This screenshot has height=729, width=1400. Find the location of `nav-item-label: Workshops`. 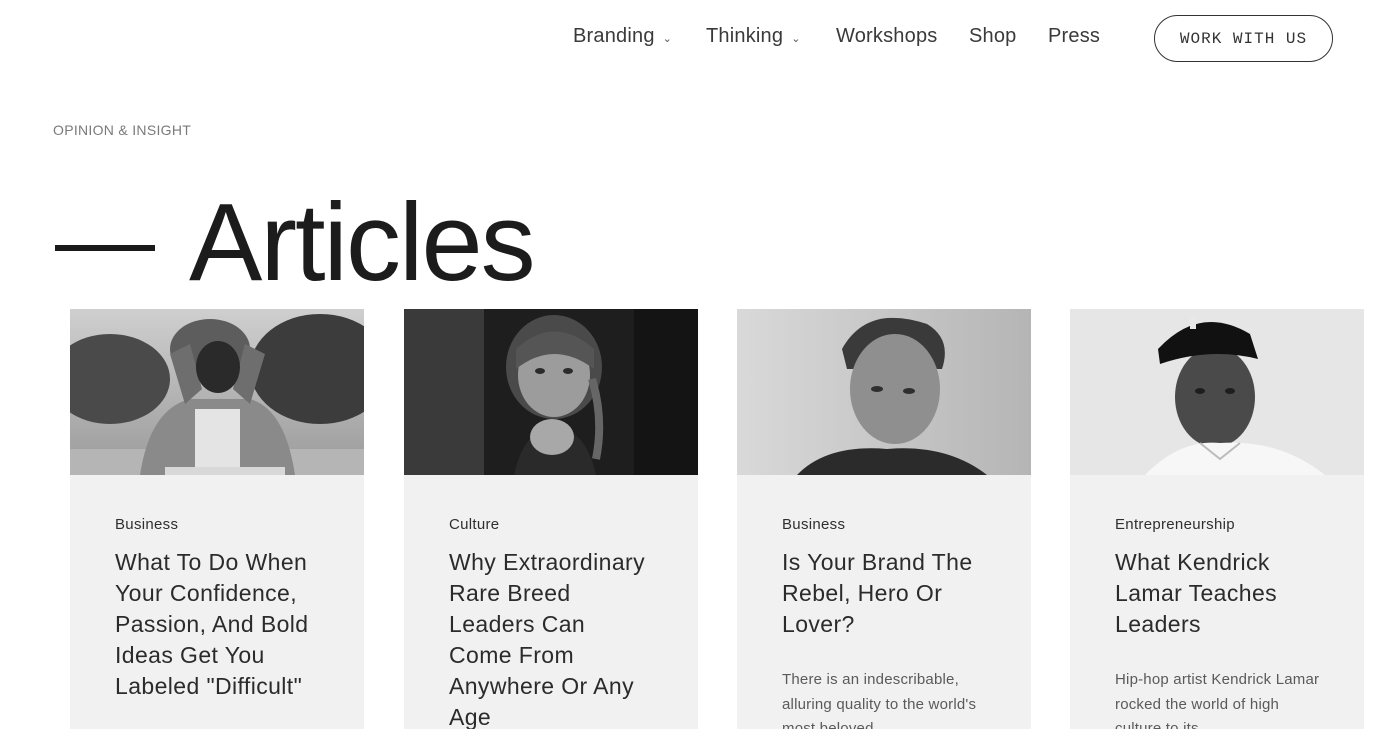

nav-item-label: Workshops is located at coordinates (887, 36).